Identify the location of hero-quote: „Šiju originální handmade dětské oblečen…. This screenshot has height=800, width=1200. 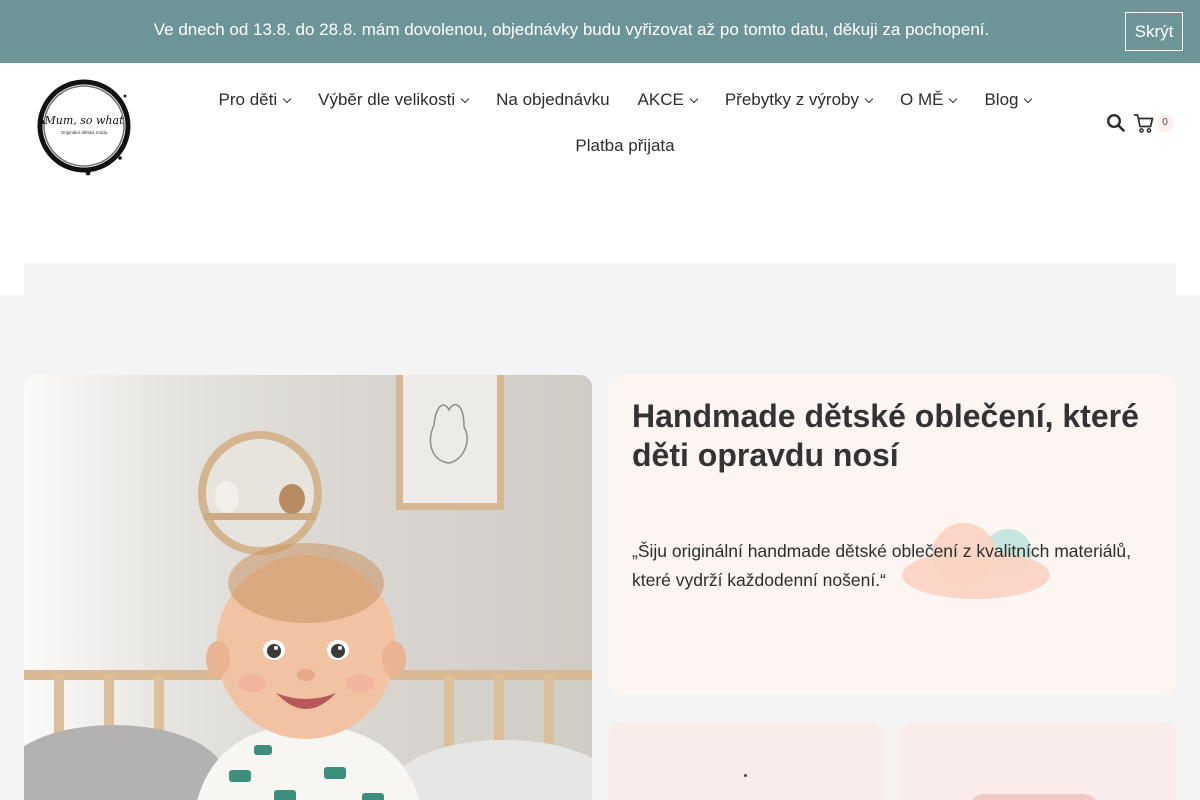
(882, 565).